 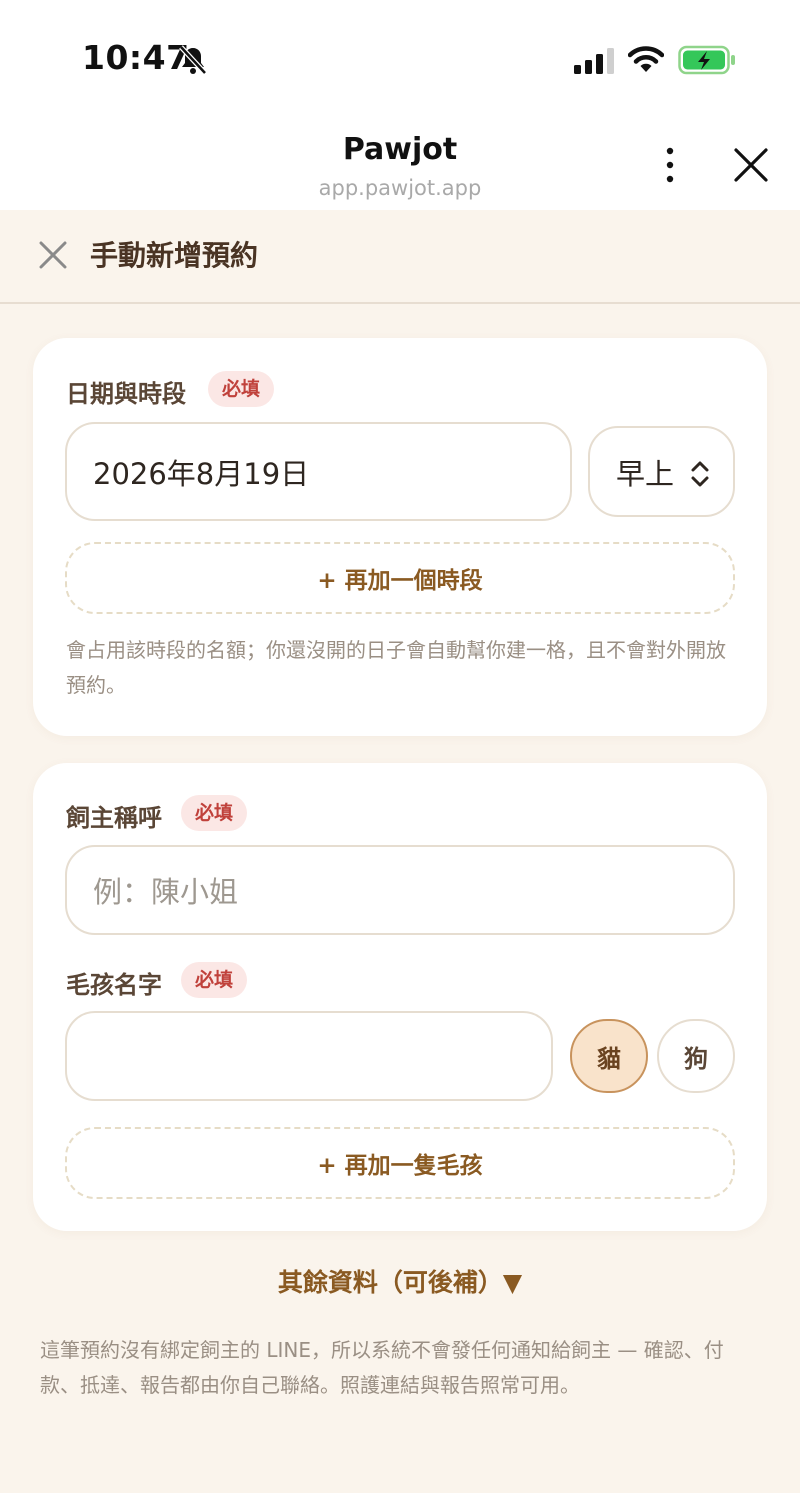 What do you see at coordinates (400, 257) in the screenshot?
I see `app-header: 手動新增預約` at bounding box center [400, 257].